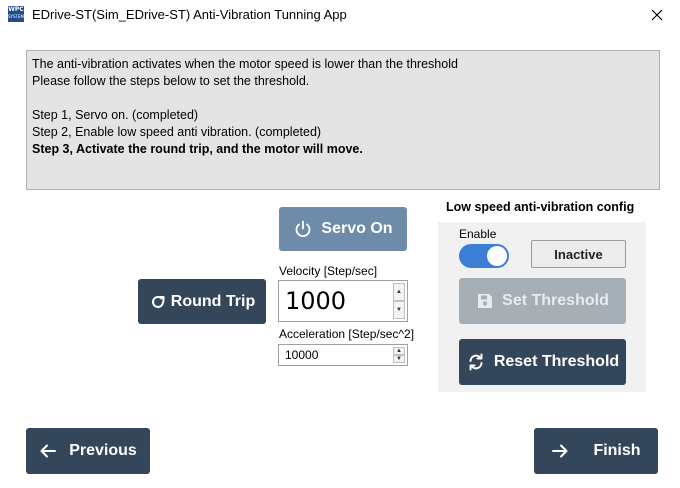 The height and width of the screenshot is (488, 680). What do you see at coordinates (316, 301) in the screenshot?
I see `velocity-value: 1000` at bounding box center [316, 301].